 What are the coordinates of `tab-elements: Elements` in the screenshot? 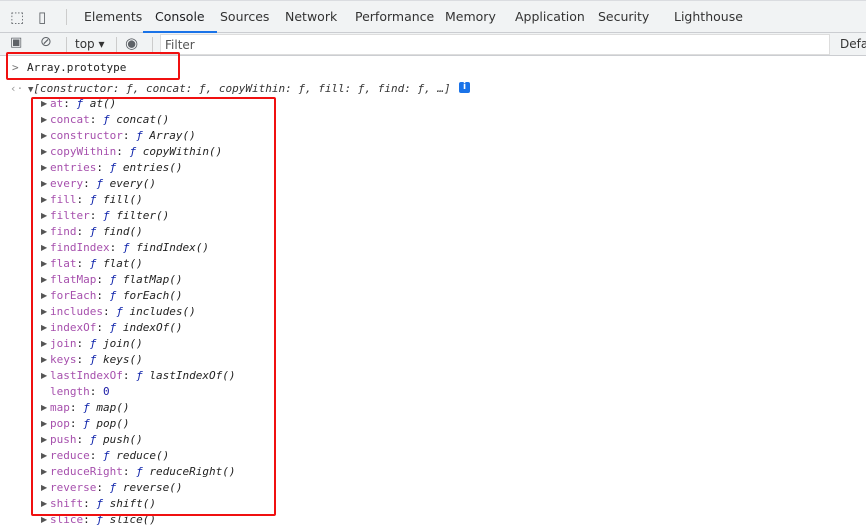 It's located at (113, 17).